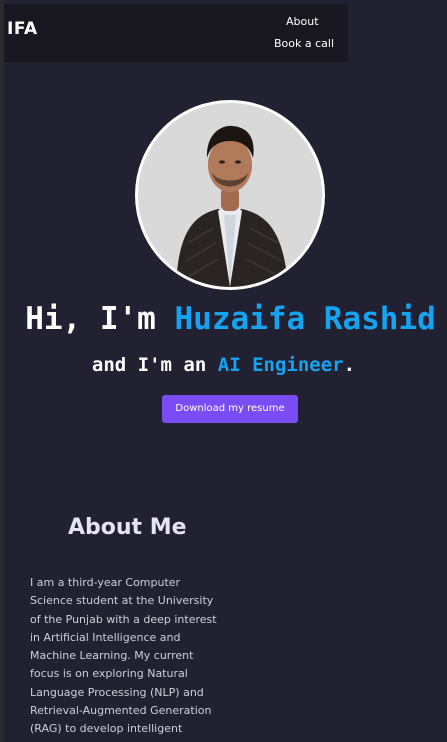 The image size is (447, 742). What do you see at coordinates (154, 365) in the screenshot?
I see `hero-subtitle-prefix: and I'm an` at bounding box center [154, 365].